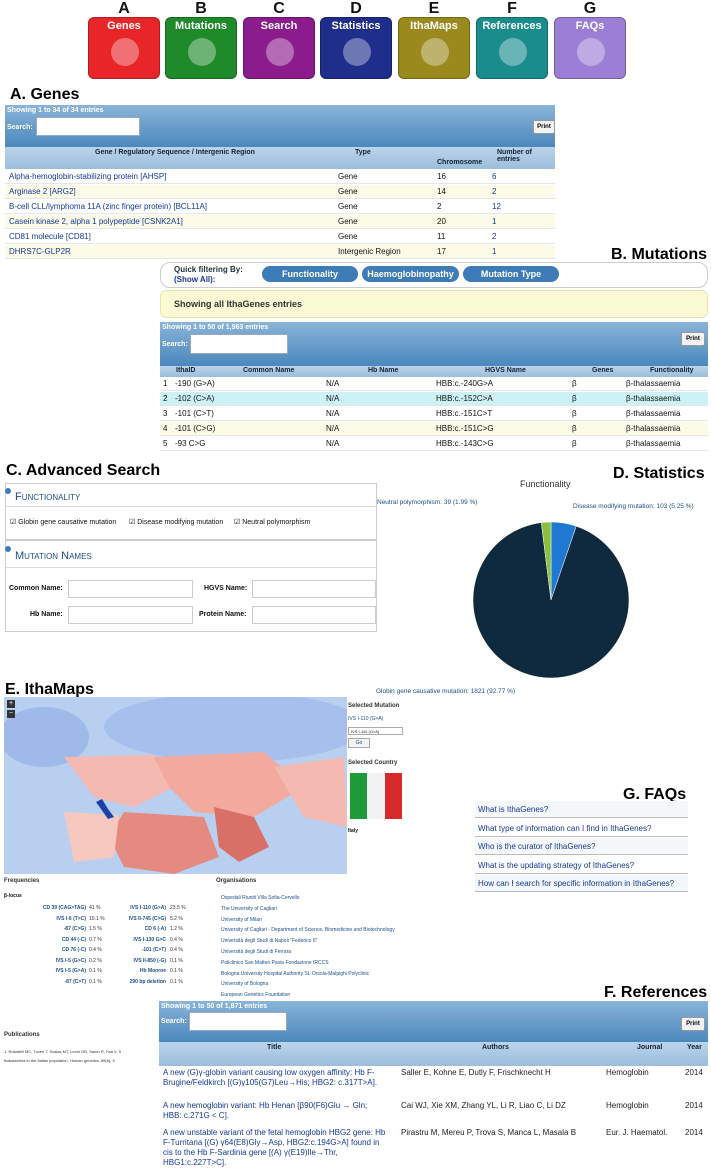  What do you see at coordinates (581, 846) in the screenshot?
I see `faq-item: Who is the curator of IthaGenes?` at bounding box center [581, 846].